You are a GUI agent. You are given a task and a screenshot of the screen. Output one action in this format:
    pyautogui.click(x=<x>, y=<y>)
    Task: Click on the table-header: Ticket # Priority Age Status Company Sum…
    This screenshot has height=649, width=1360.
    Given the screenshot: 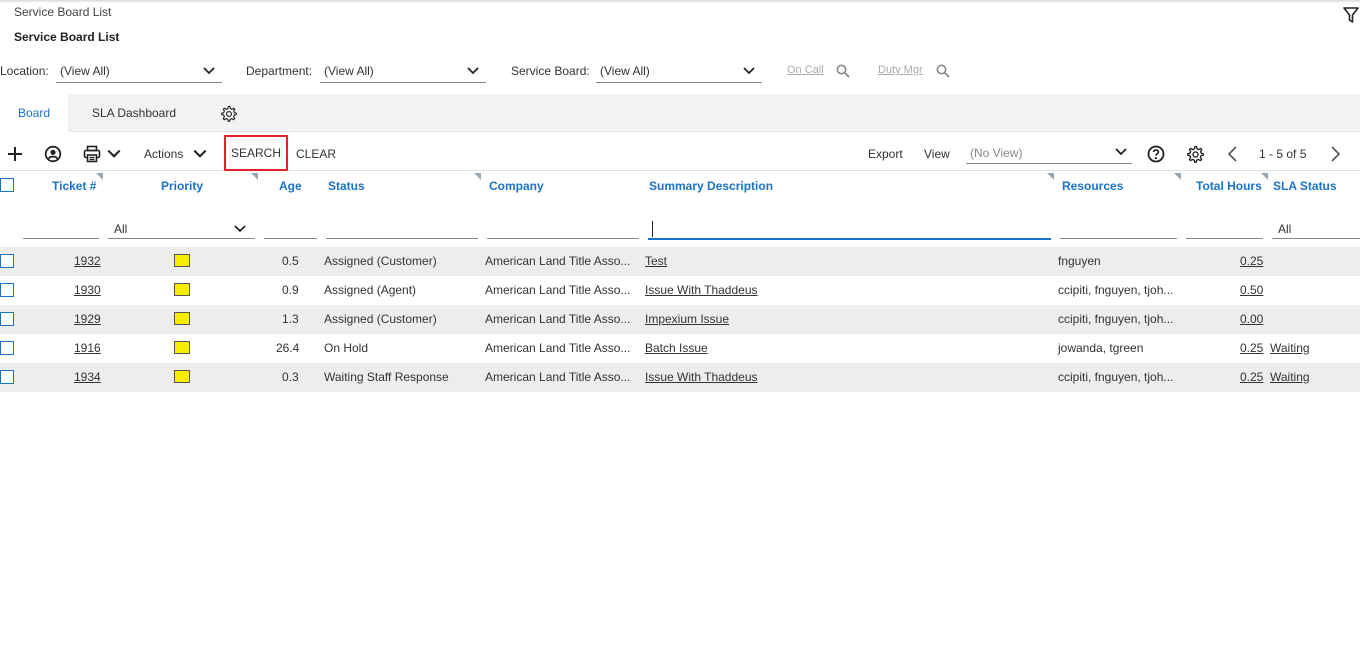 What is the action you would take?
    pyautogui.click(x=680, y=190)
    